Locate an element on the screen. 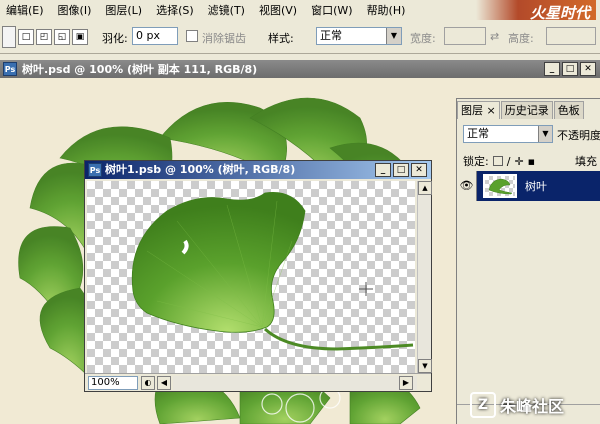  style-select-value: 正常 is located at coordinates (331, 35).